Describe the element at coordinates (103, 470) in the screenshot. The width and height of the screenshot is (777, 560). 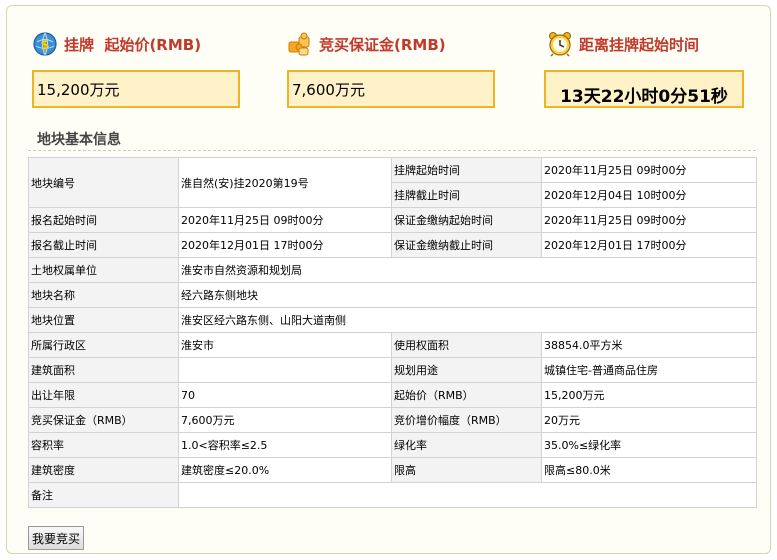
I see `label-cell: 建筑密度` at that location.